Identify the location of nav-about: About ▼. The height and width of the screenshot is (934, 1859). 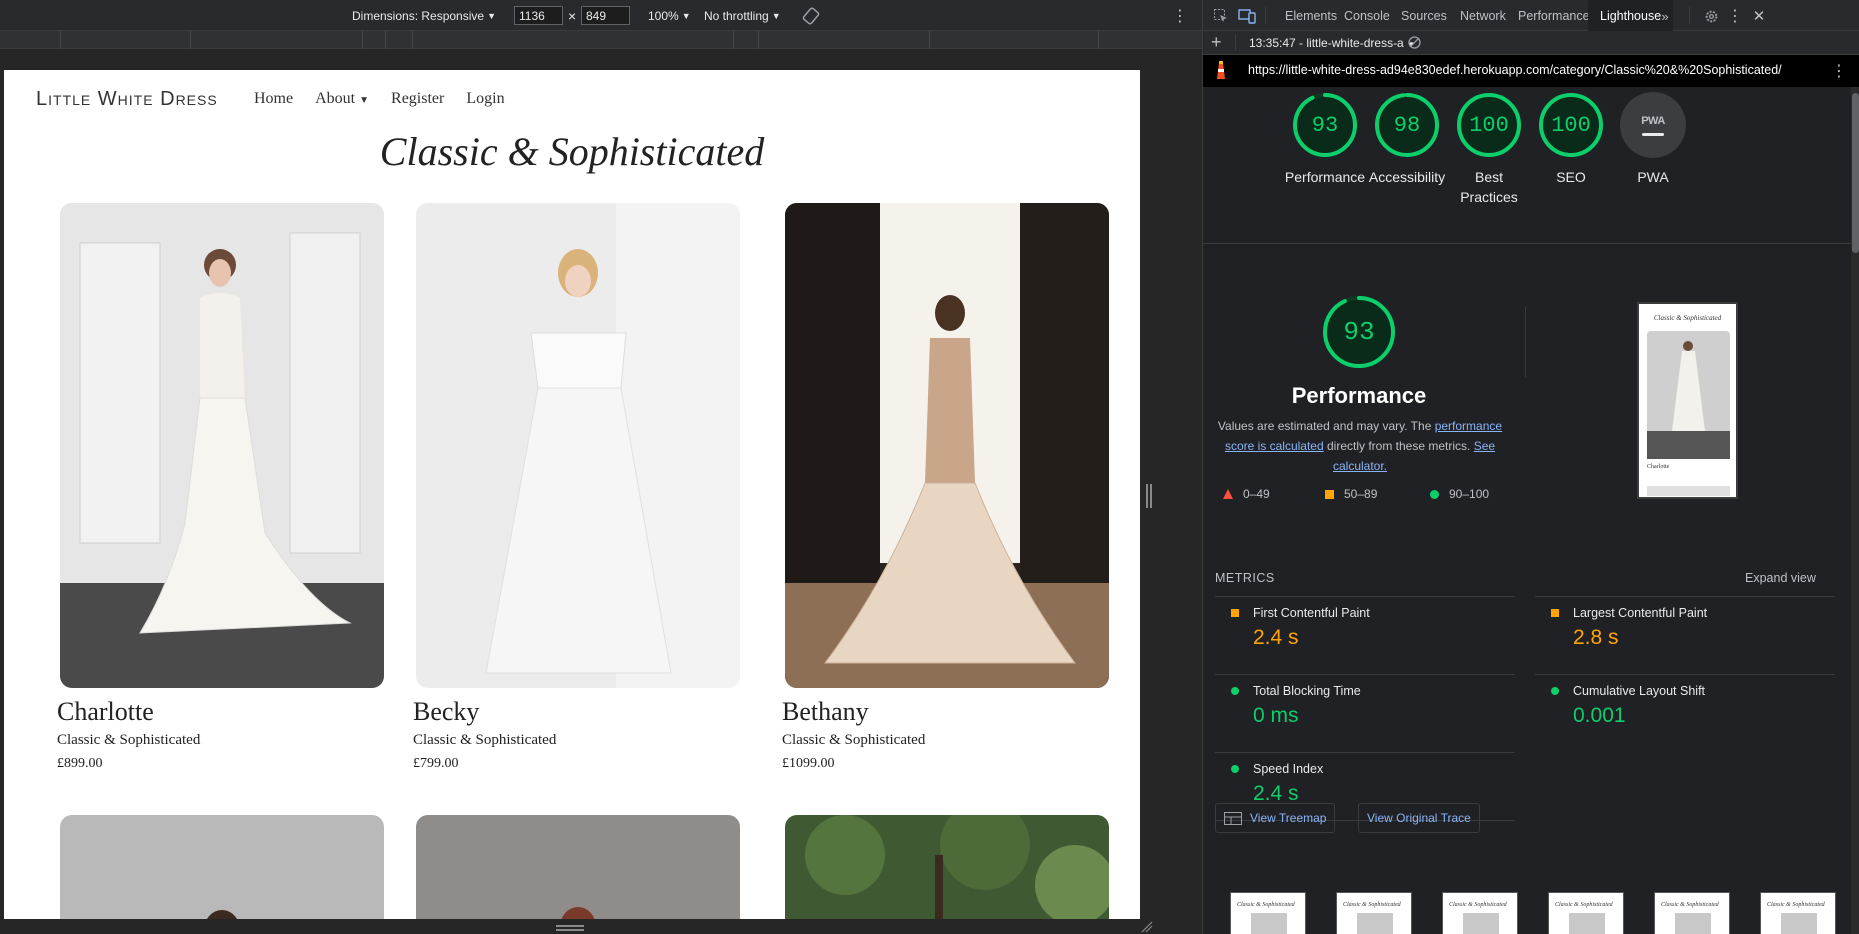
(342, 99).